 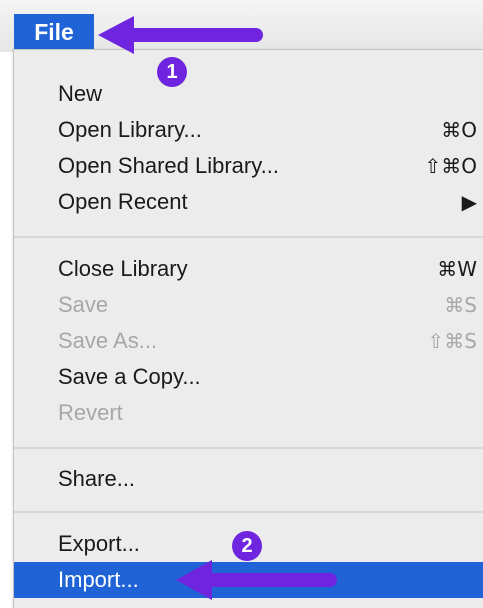 What do you see at coordinates (247, 546) in the screenshot?
I see `annotation-badge-2: 2` at bounding box center [247, 546].